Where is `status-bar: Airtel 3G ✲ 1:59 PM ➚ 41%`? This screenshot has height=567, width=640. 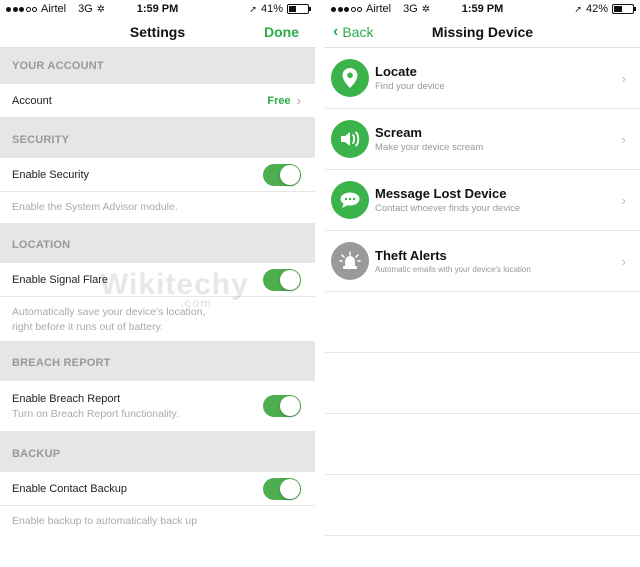
status-bar: Airtel 3G ✲ 1:59 PM ➚ 41% is located at coordinates (157, 9).